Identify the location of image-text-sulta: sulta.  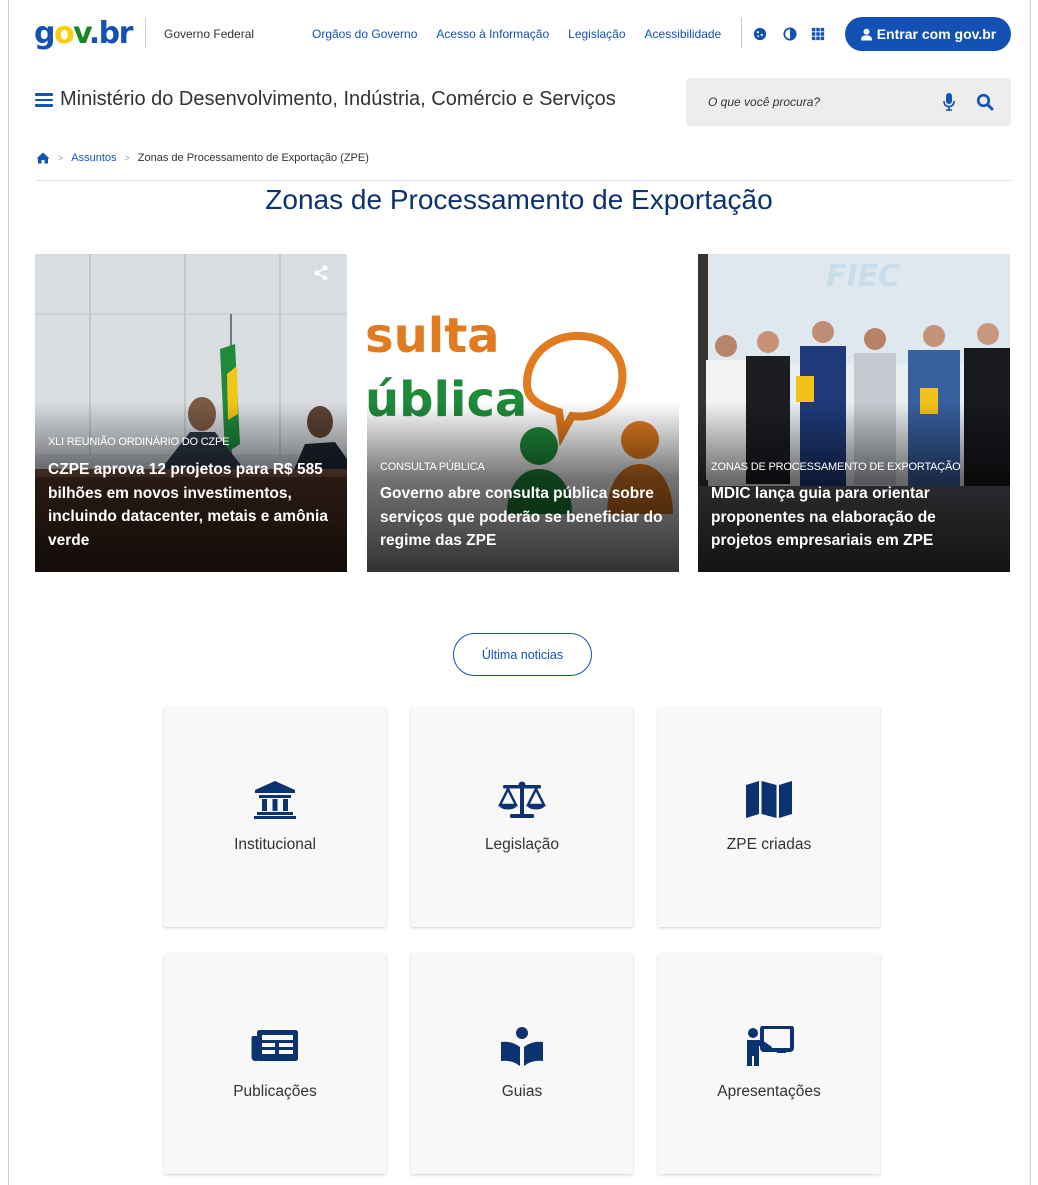
(433, 336).